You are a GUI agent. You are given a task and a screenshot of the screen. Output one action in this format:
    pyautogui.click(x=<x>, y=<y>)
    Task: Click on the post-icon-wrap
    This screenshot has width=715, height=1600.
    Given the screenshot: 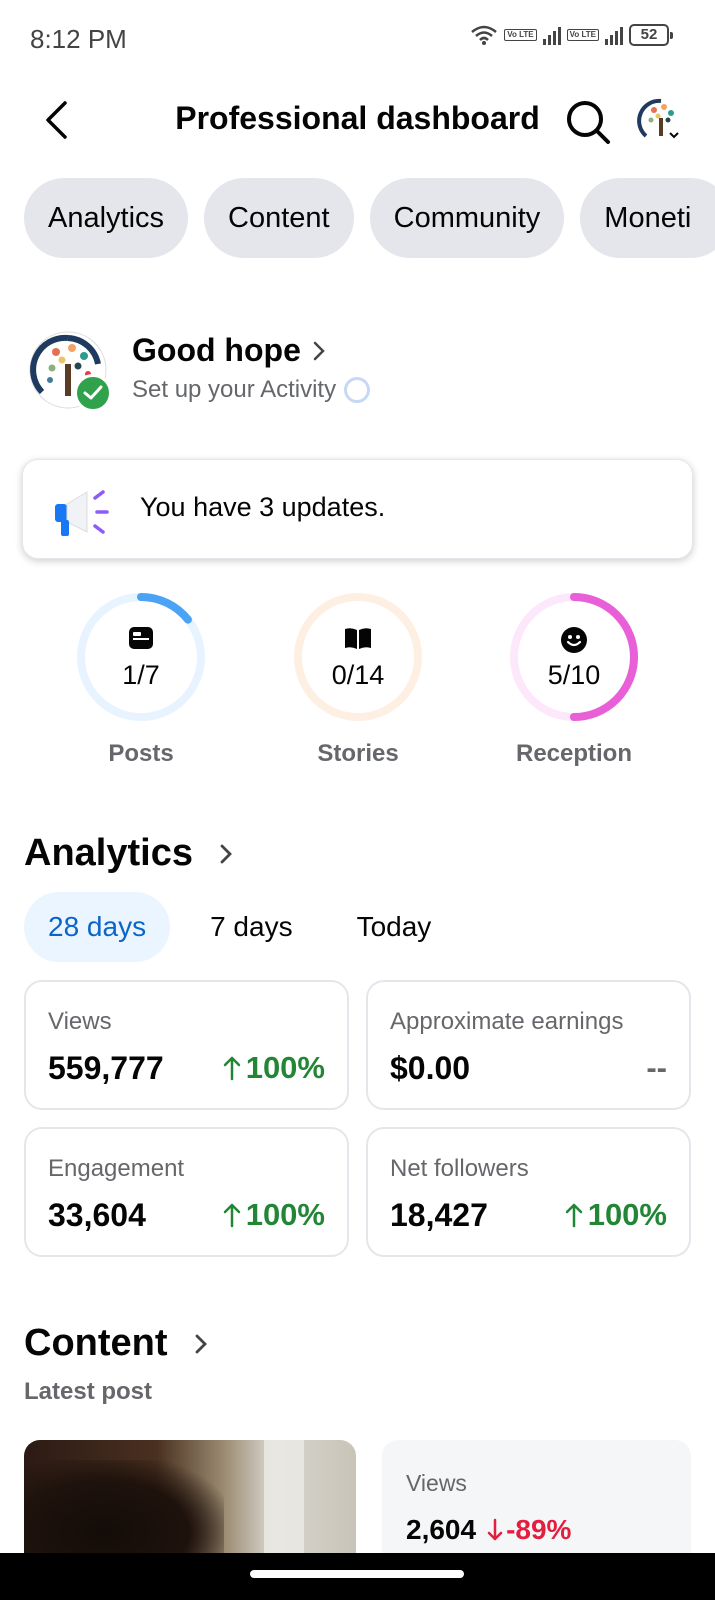 What is the action you would take?
    pyautogui.click(x=141, y=638)
    